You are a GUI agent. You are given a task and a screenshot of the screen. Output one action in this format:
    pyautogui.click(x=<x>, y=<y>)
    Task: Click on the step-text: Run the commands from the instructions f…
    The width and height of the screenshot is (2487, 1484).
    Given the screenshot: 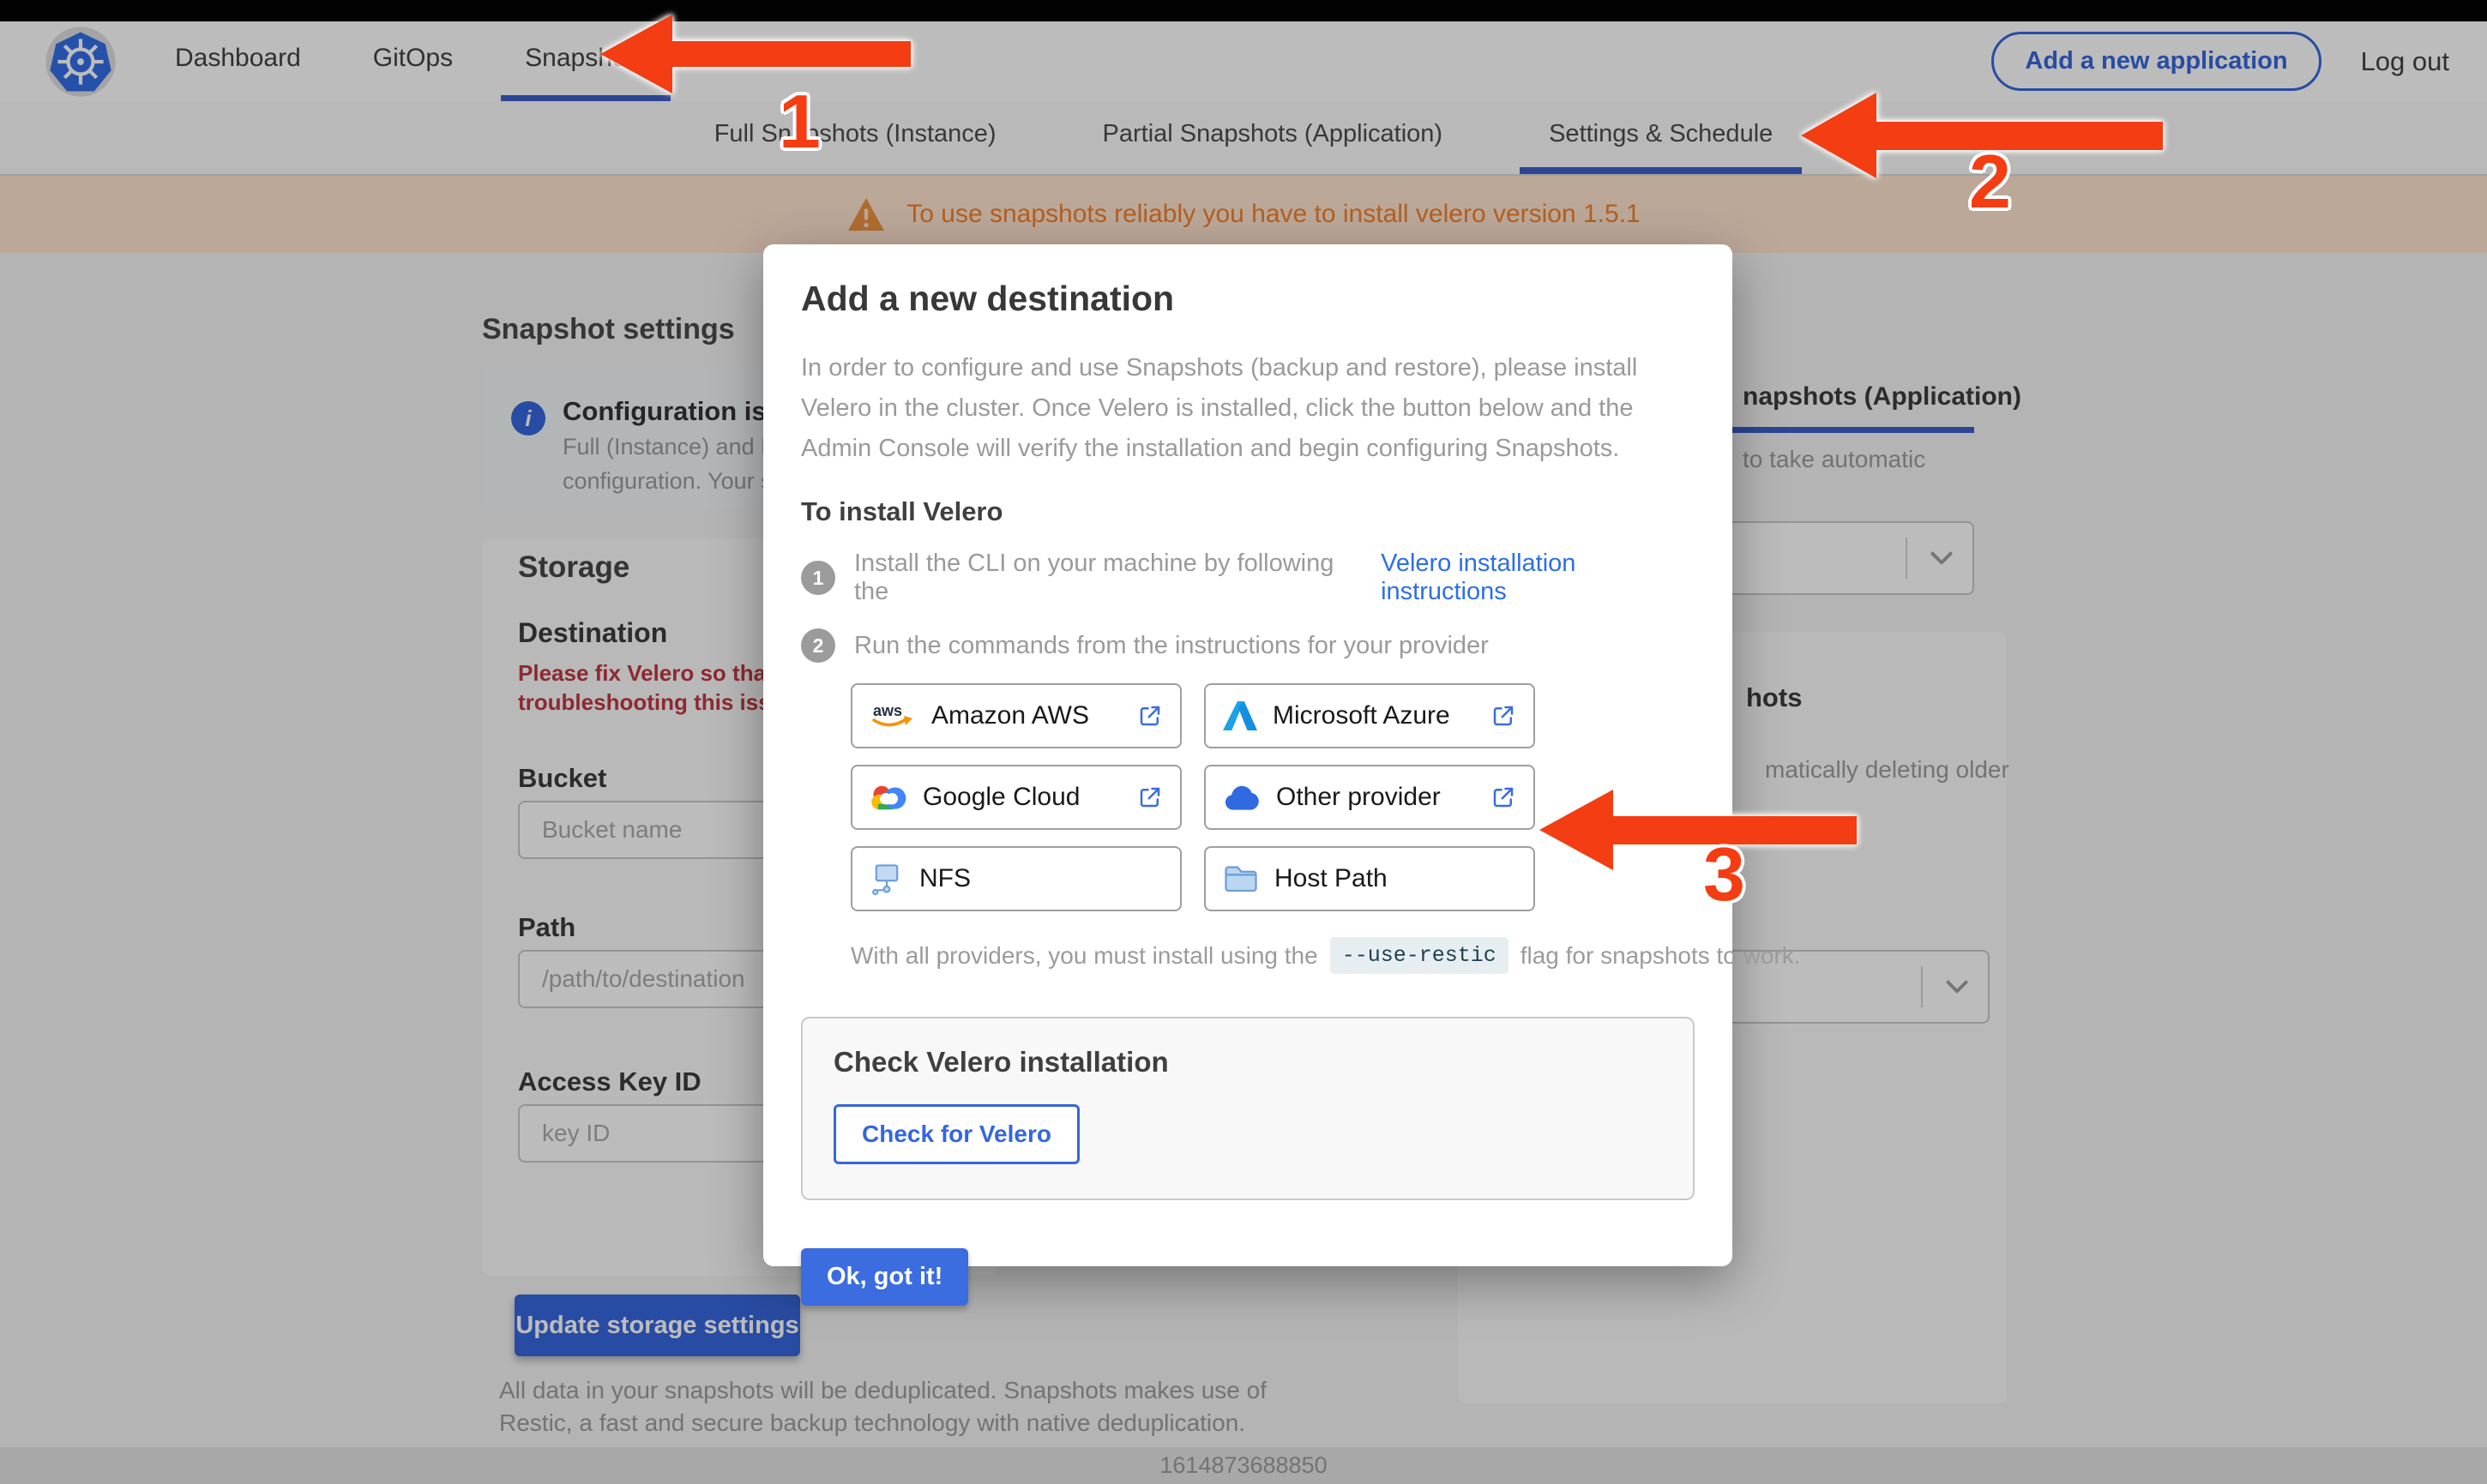 What is the action you would take?
    pyautogui.click(x=1171, y=645)
    